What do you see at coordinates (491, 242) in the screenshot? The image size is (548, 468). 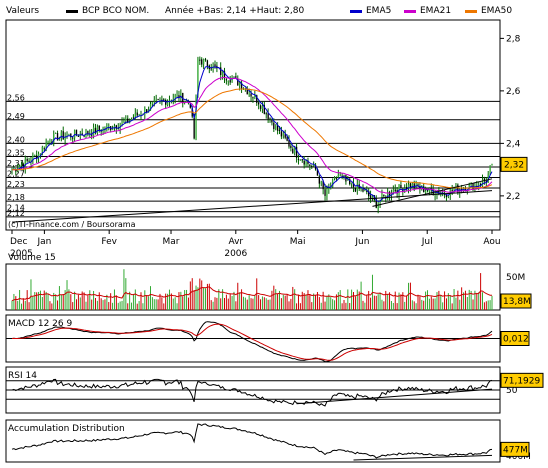 I see `x-axis-label: Aou` at bounding box center [491, 242].